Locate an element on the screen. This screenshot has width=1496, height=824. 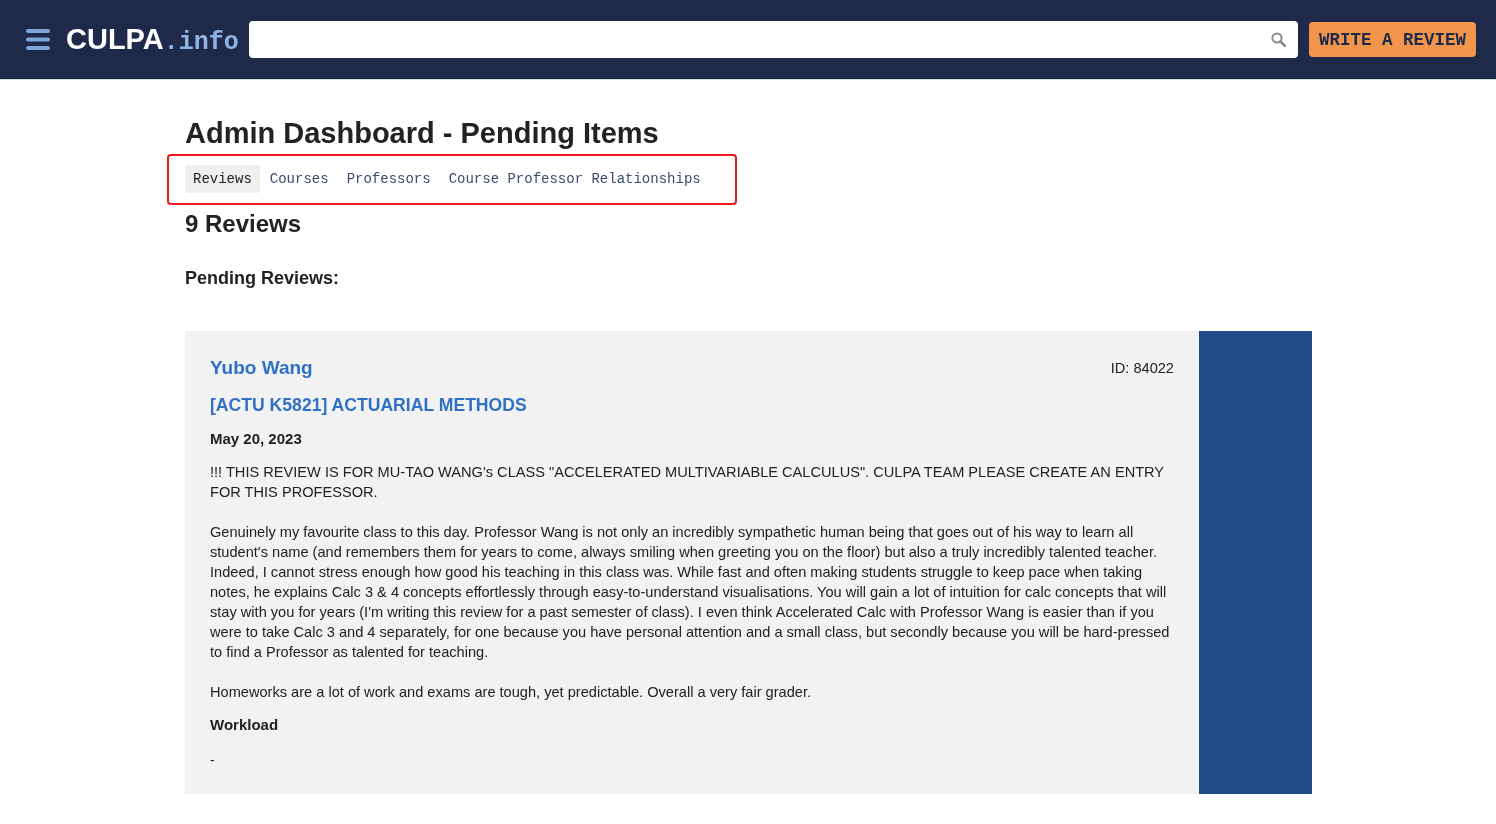
search-icon is located at coordinates (1278, 39).